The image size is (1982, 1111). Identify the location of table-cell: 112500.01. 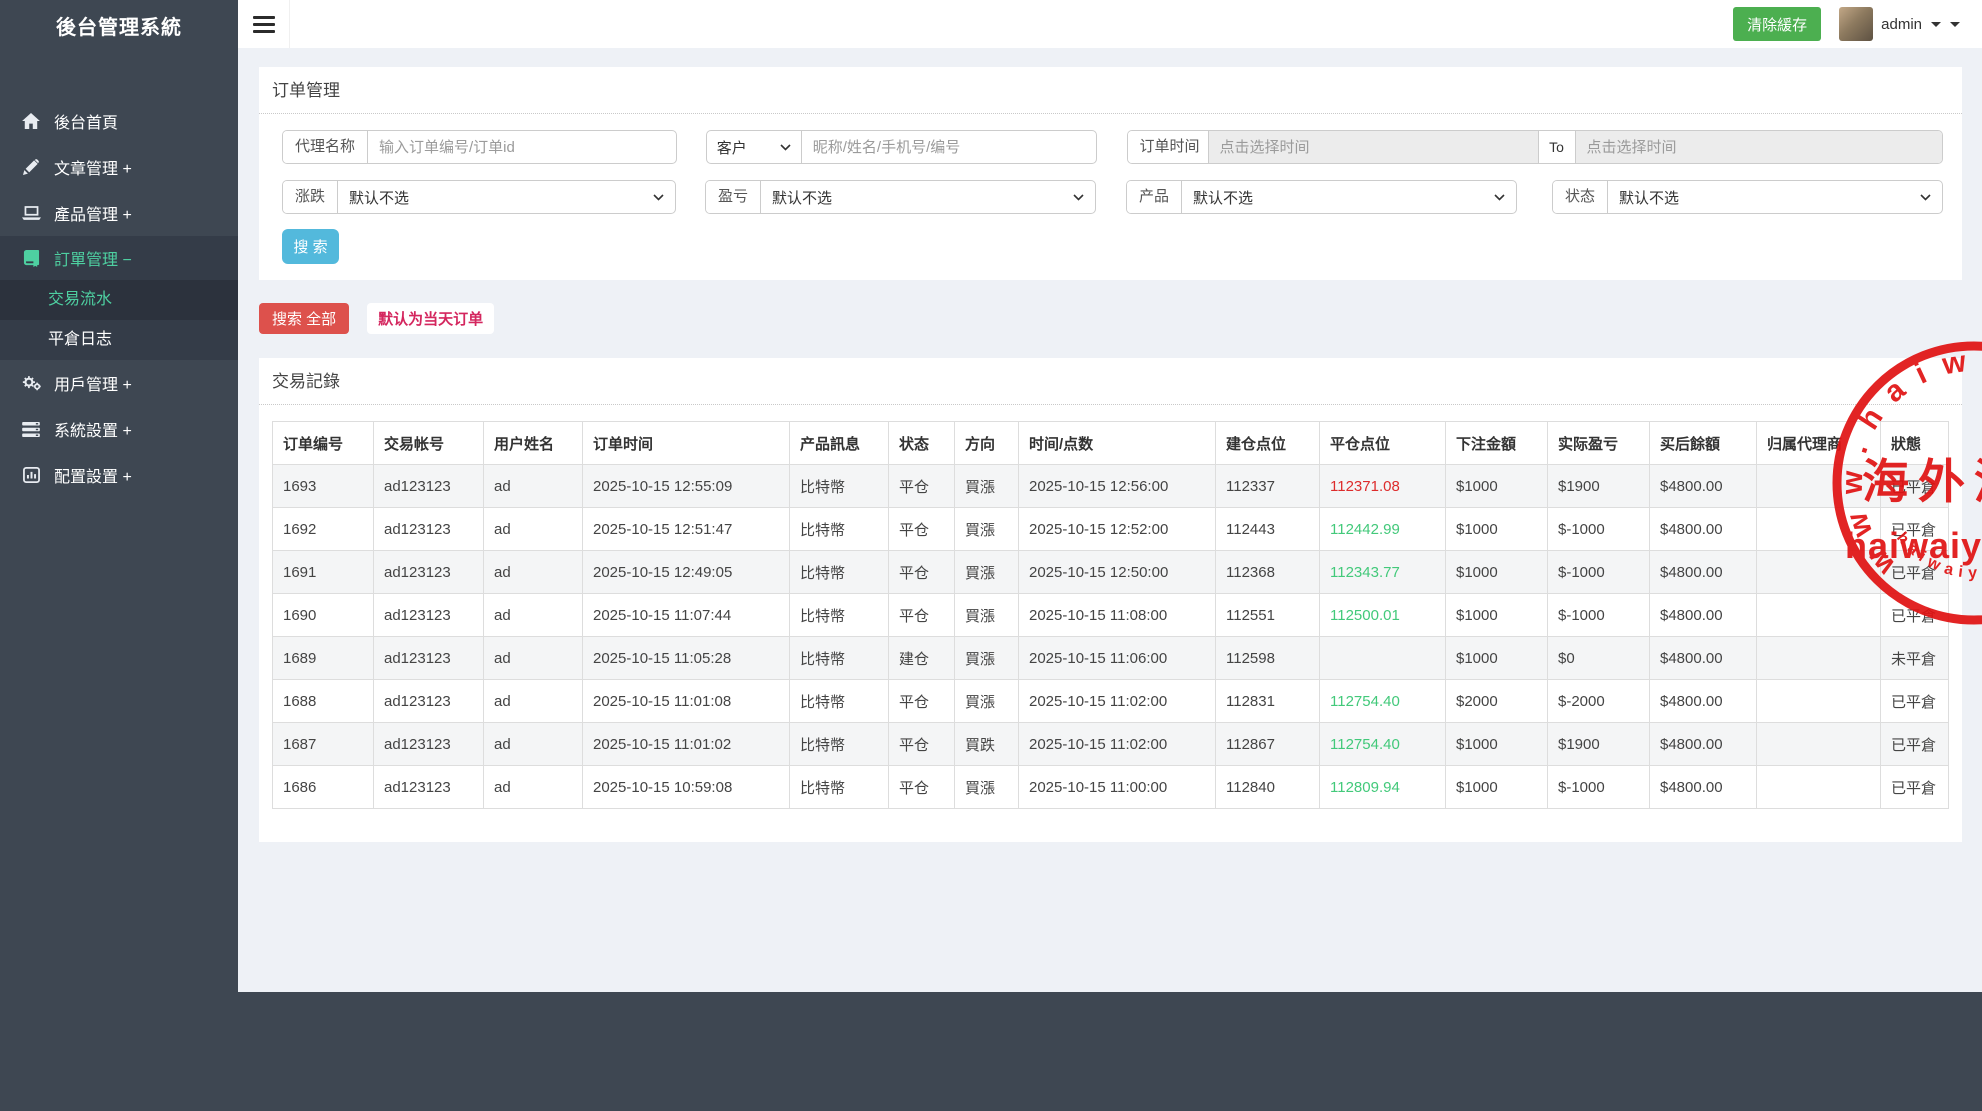
(1382, 615).